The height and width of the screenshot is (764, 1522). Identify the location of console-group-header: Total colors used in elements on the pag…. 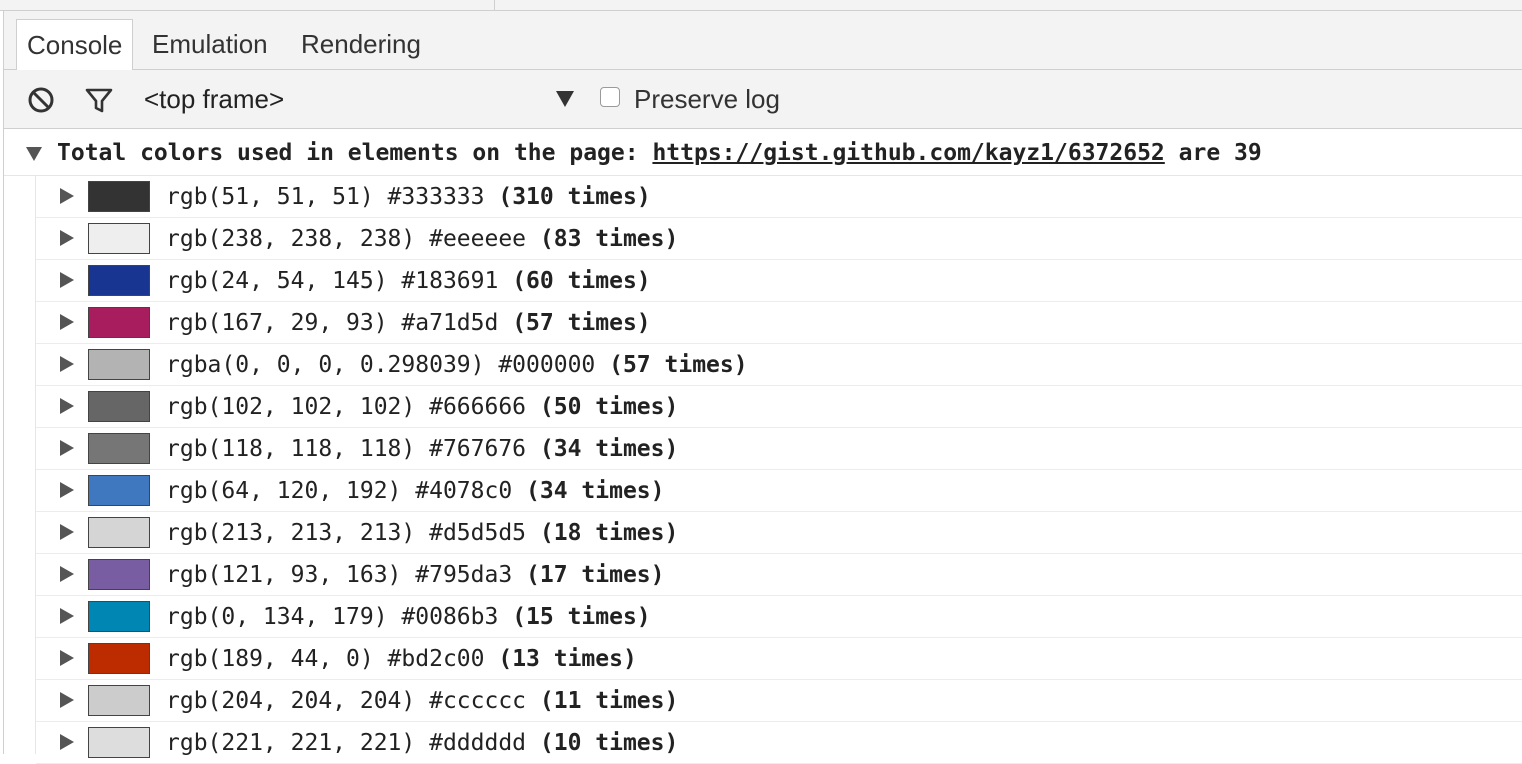
(763, 152).